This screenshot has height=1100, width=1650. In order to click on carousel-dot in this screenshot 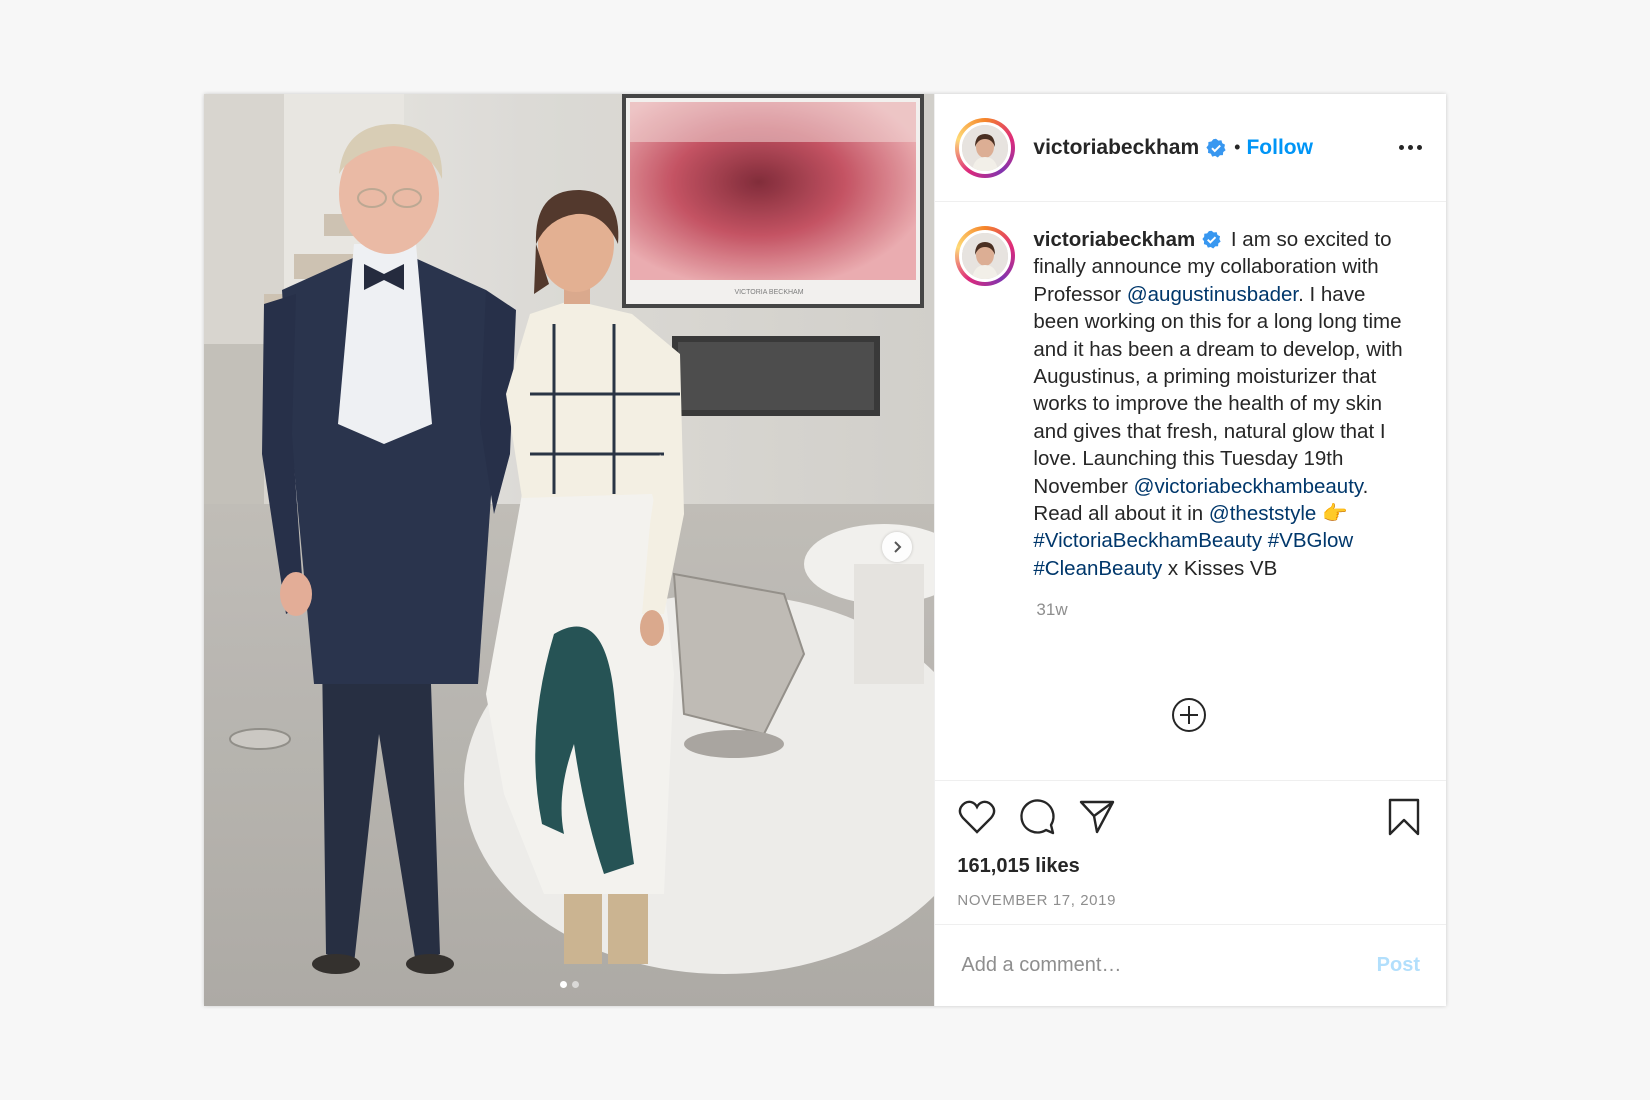, I will do `click(575, 984)`.